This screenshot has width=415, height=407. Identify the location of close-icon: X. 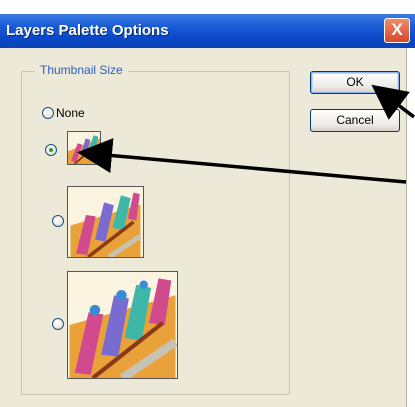
(397, 29).